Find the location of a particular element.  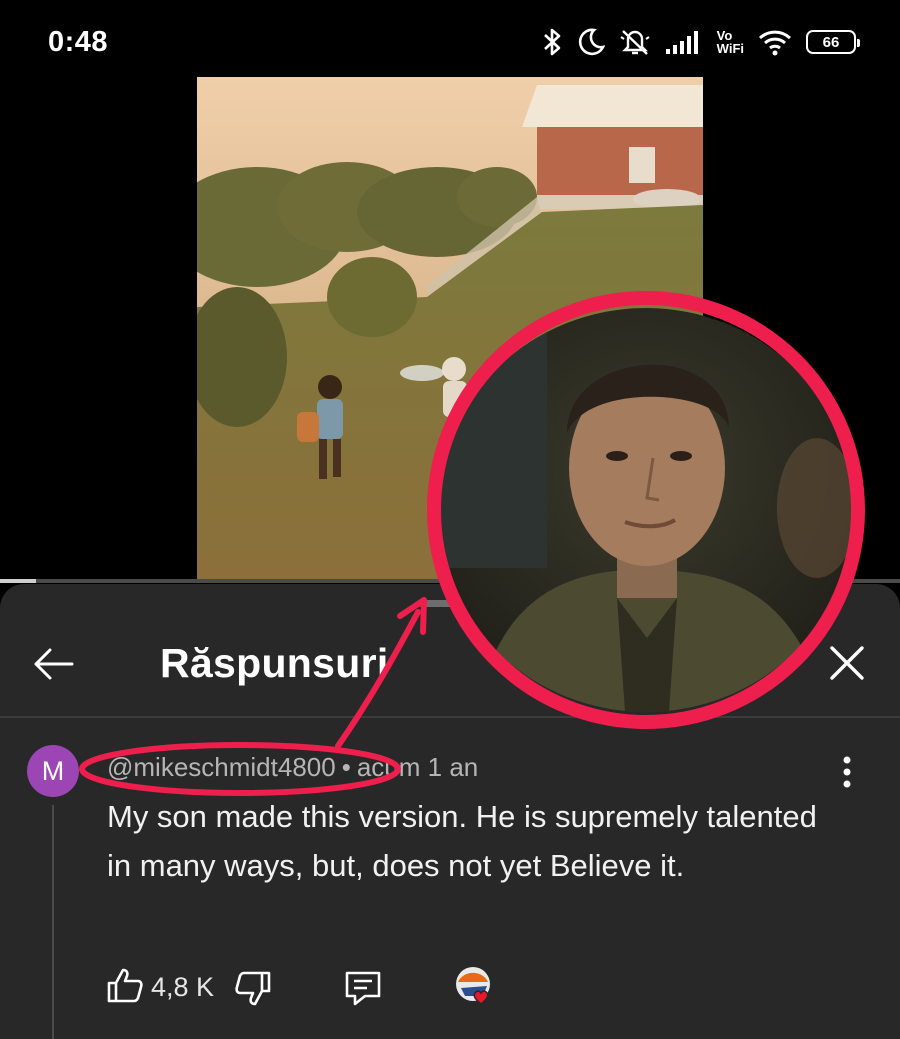

creator-avatar-with-heart-icon is located at coordinates (473, 986).